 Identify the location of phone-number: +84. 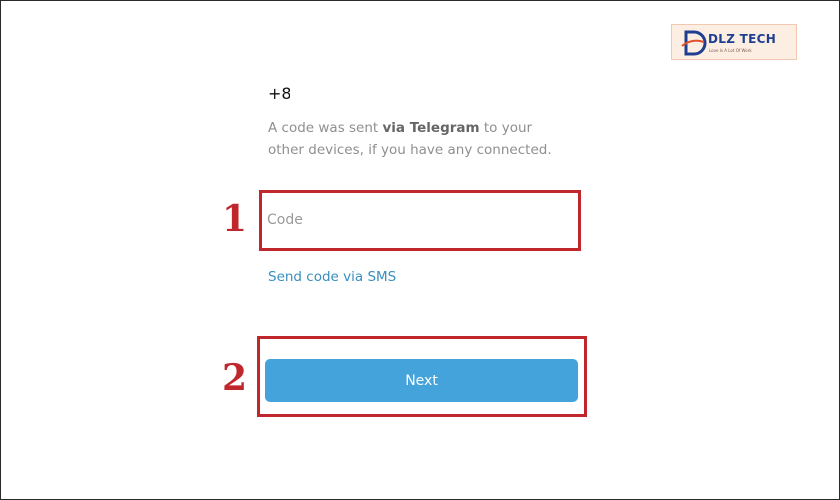
(279, 93).